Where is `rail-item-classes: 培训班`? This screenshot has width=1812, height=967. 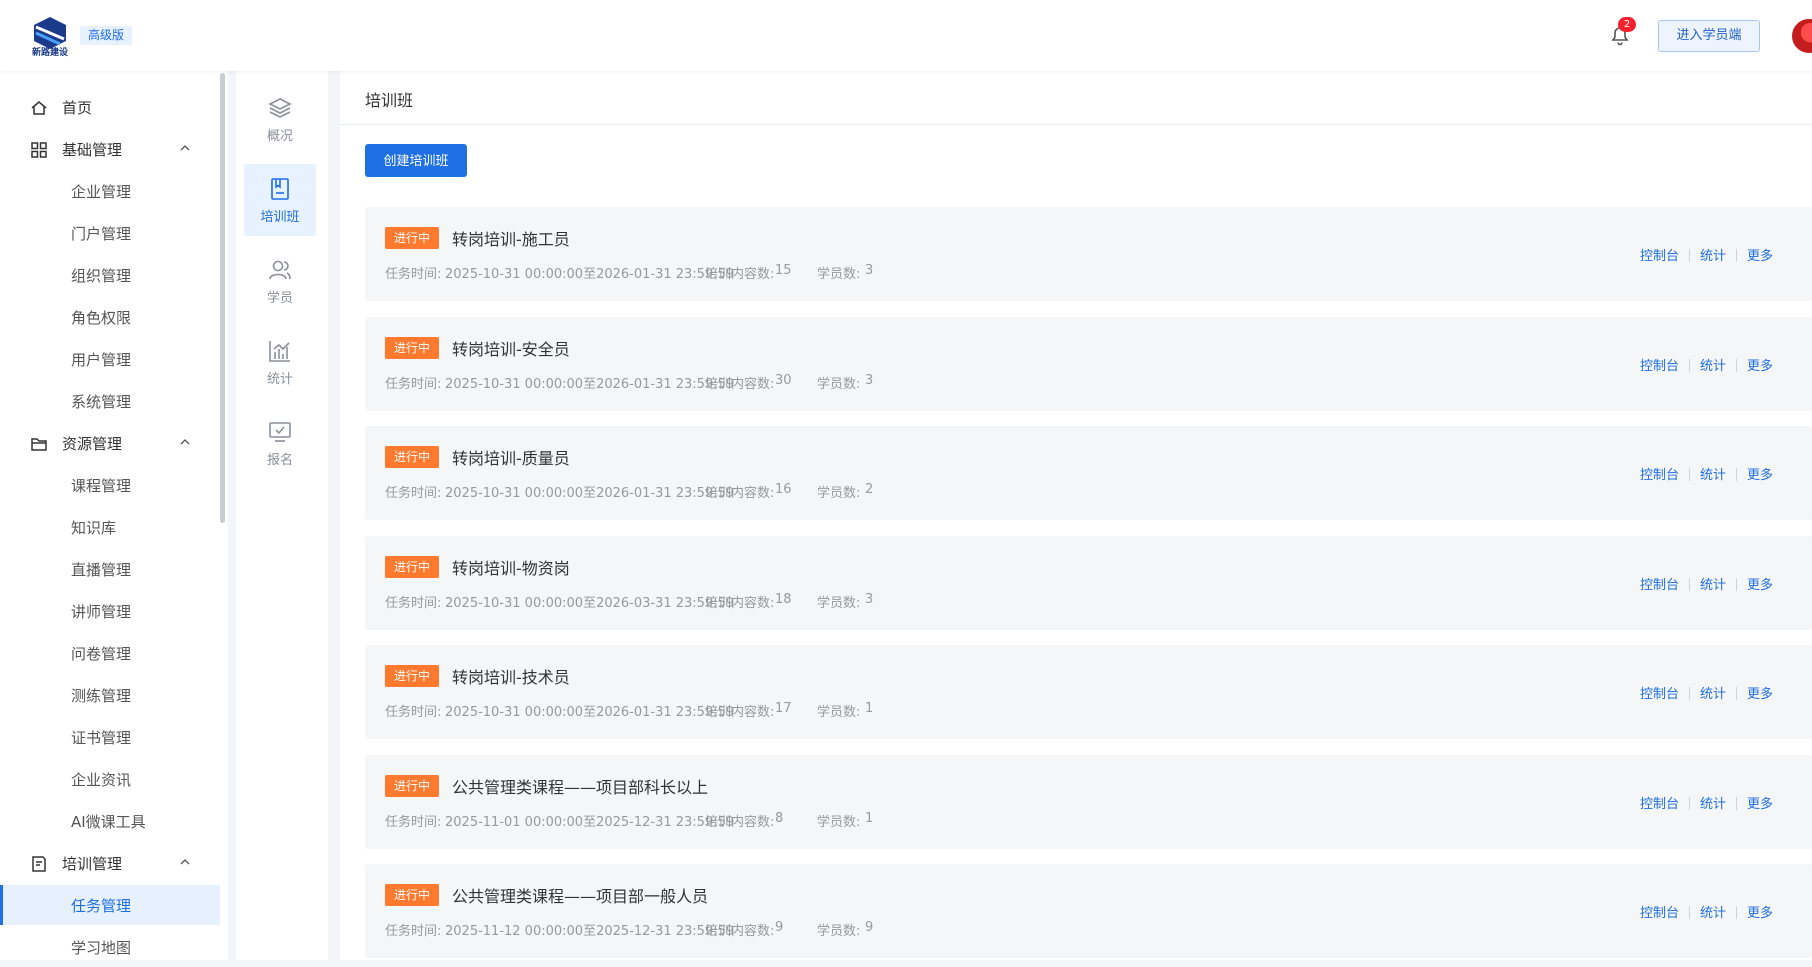 rail-item-classes: 培训班 is located at coordinates (280, 200).